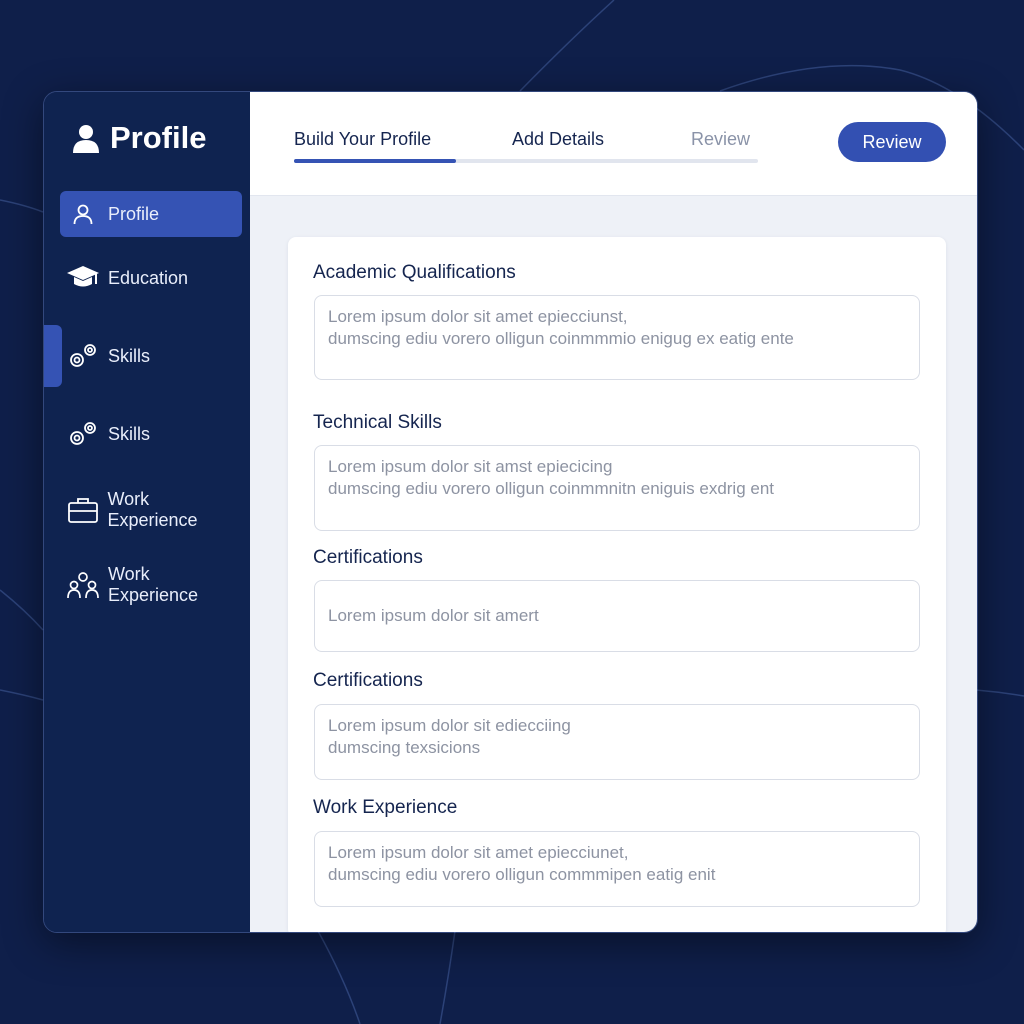 The width and height of the screenshot is (1024, 1024). I want to click on field-label-certifications: Certifications, so click(368, 557).